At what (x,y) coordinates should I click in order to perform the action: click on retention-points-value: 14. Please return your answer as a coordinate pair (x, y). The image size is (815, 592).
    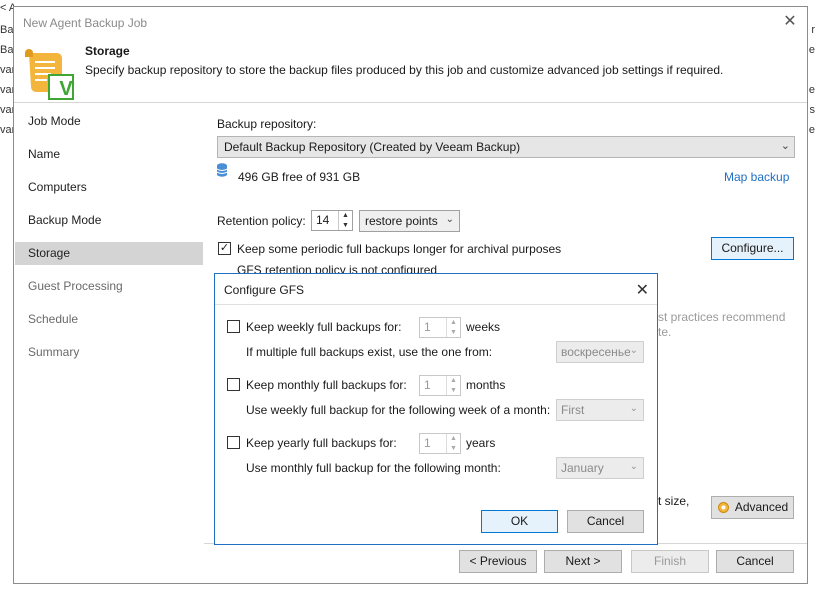
    Looking at the image, I should click on (323, 220).